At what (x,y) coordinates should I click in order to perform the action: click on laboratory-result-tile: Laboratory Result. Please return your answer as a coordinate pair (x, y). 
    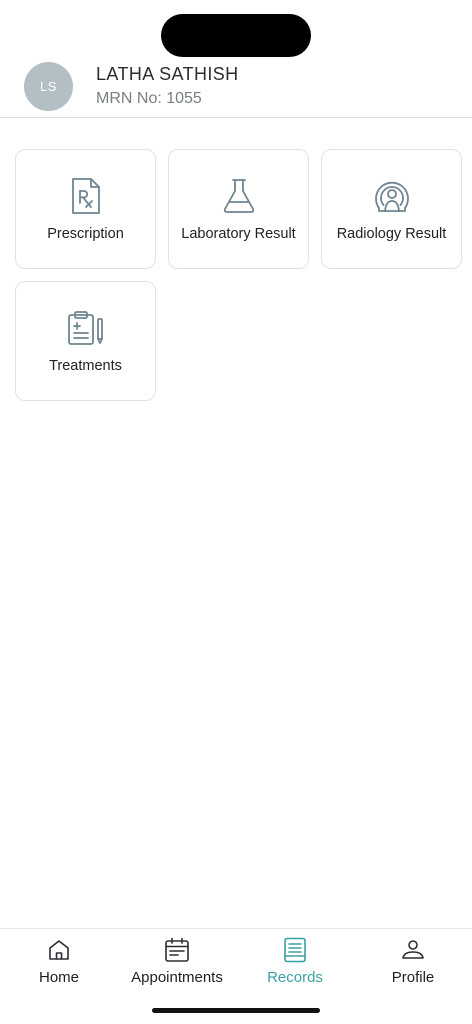
    Looking at the image, I should click on (238, 209).